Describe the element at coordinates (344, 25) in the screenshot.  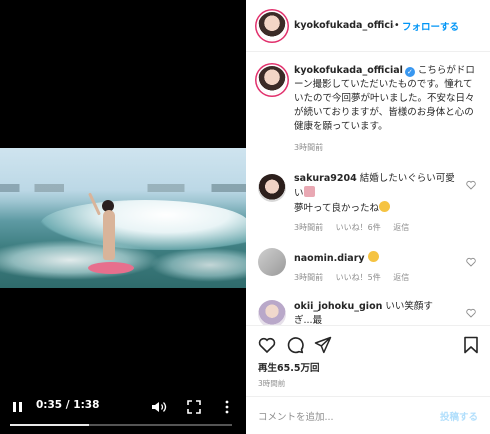
I see `header-username: kyokofukada_official` at that location.